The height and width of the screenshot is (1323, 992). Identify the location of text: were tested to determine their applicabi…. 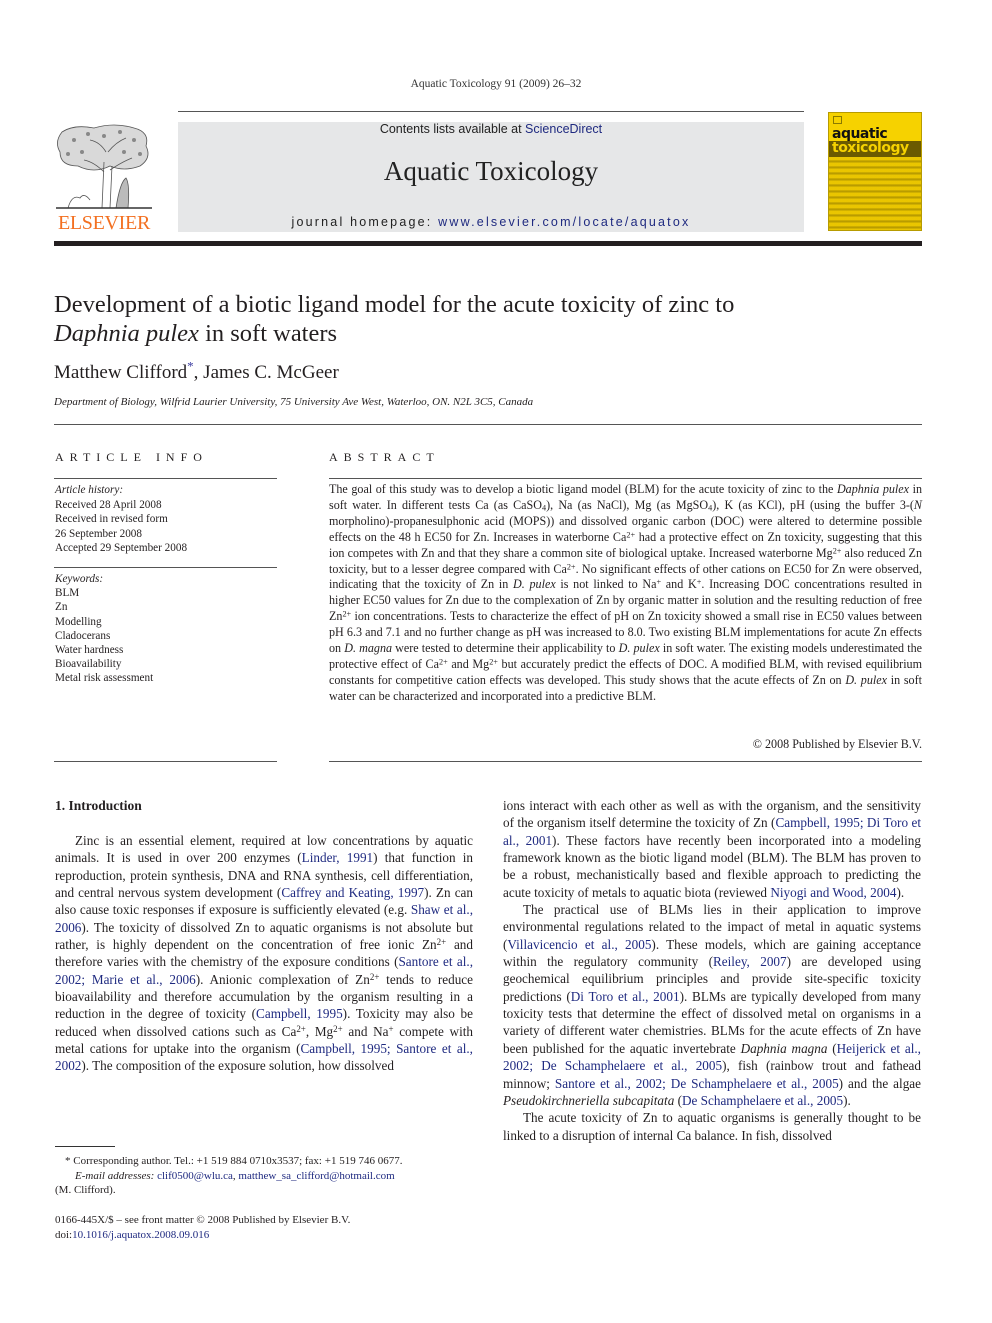
(505, 648).